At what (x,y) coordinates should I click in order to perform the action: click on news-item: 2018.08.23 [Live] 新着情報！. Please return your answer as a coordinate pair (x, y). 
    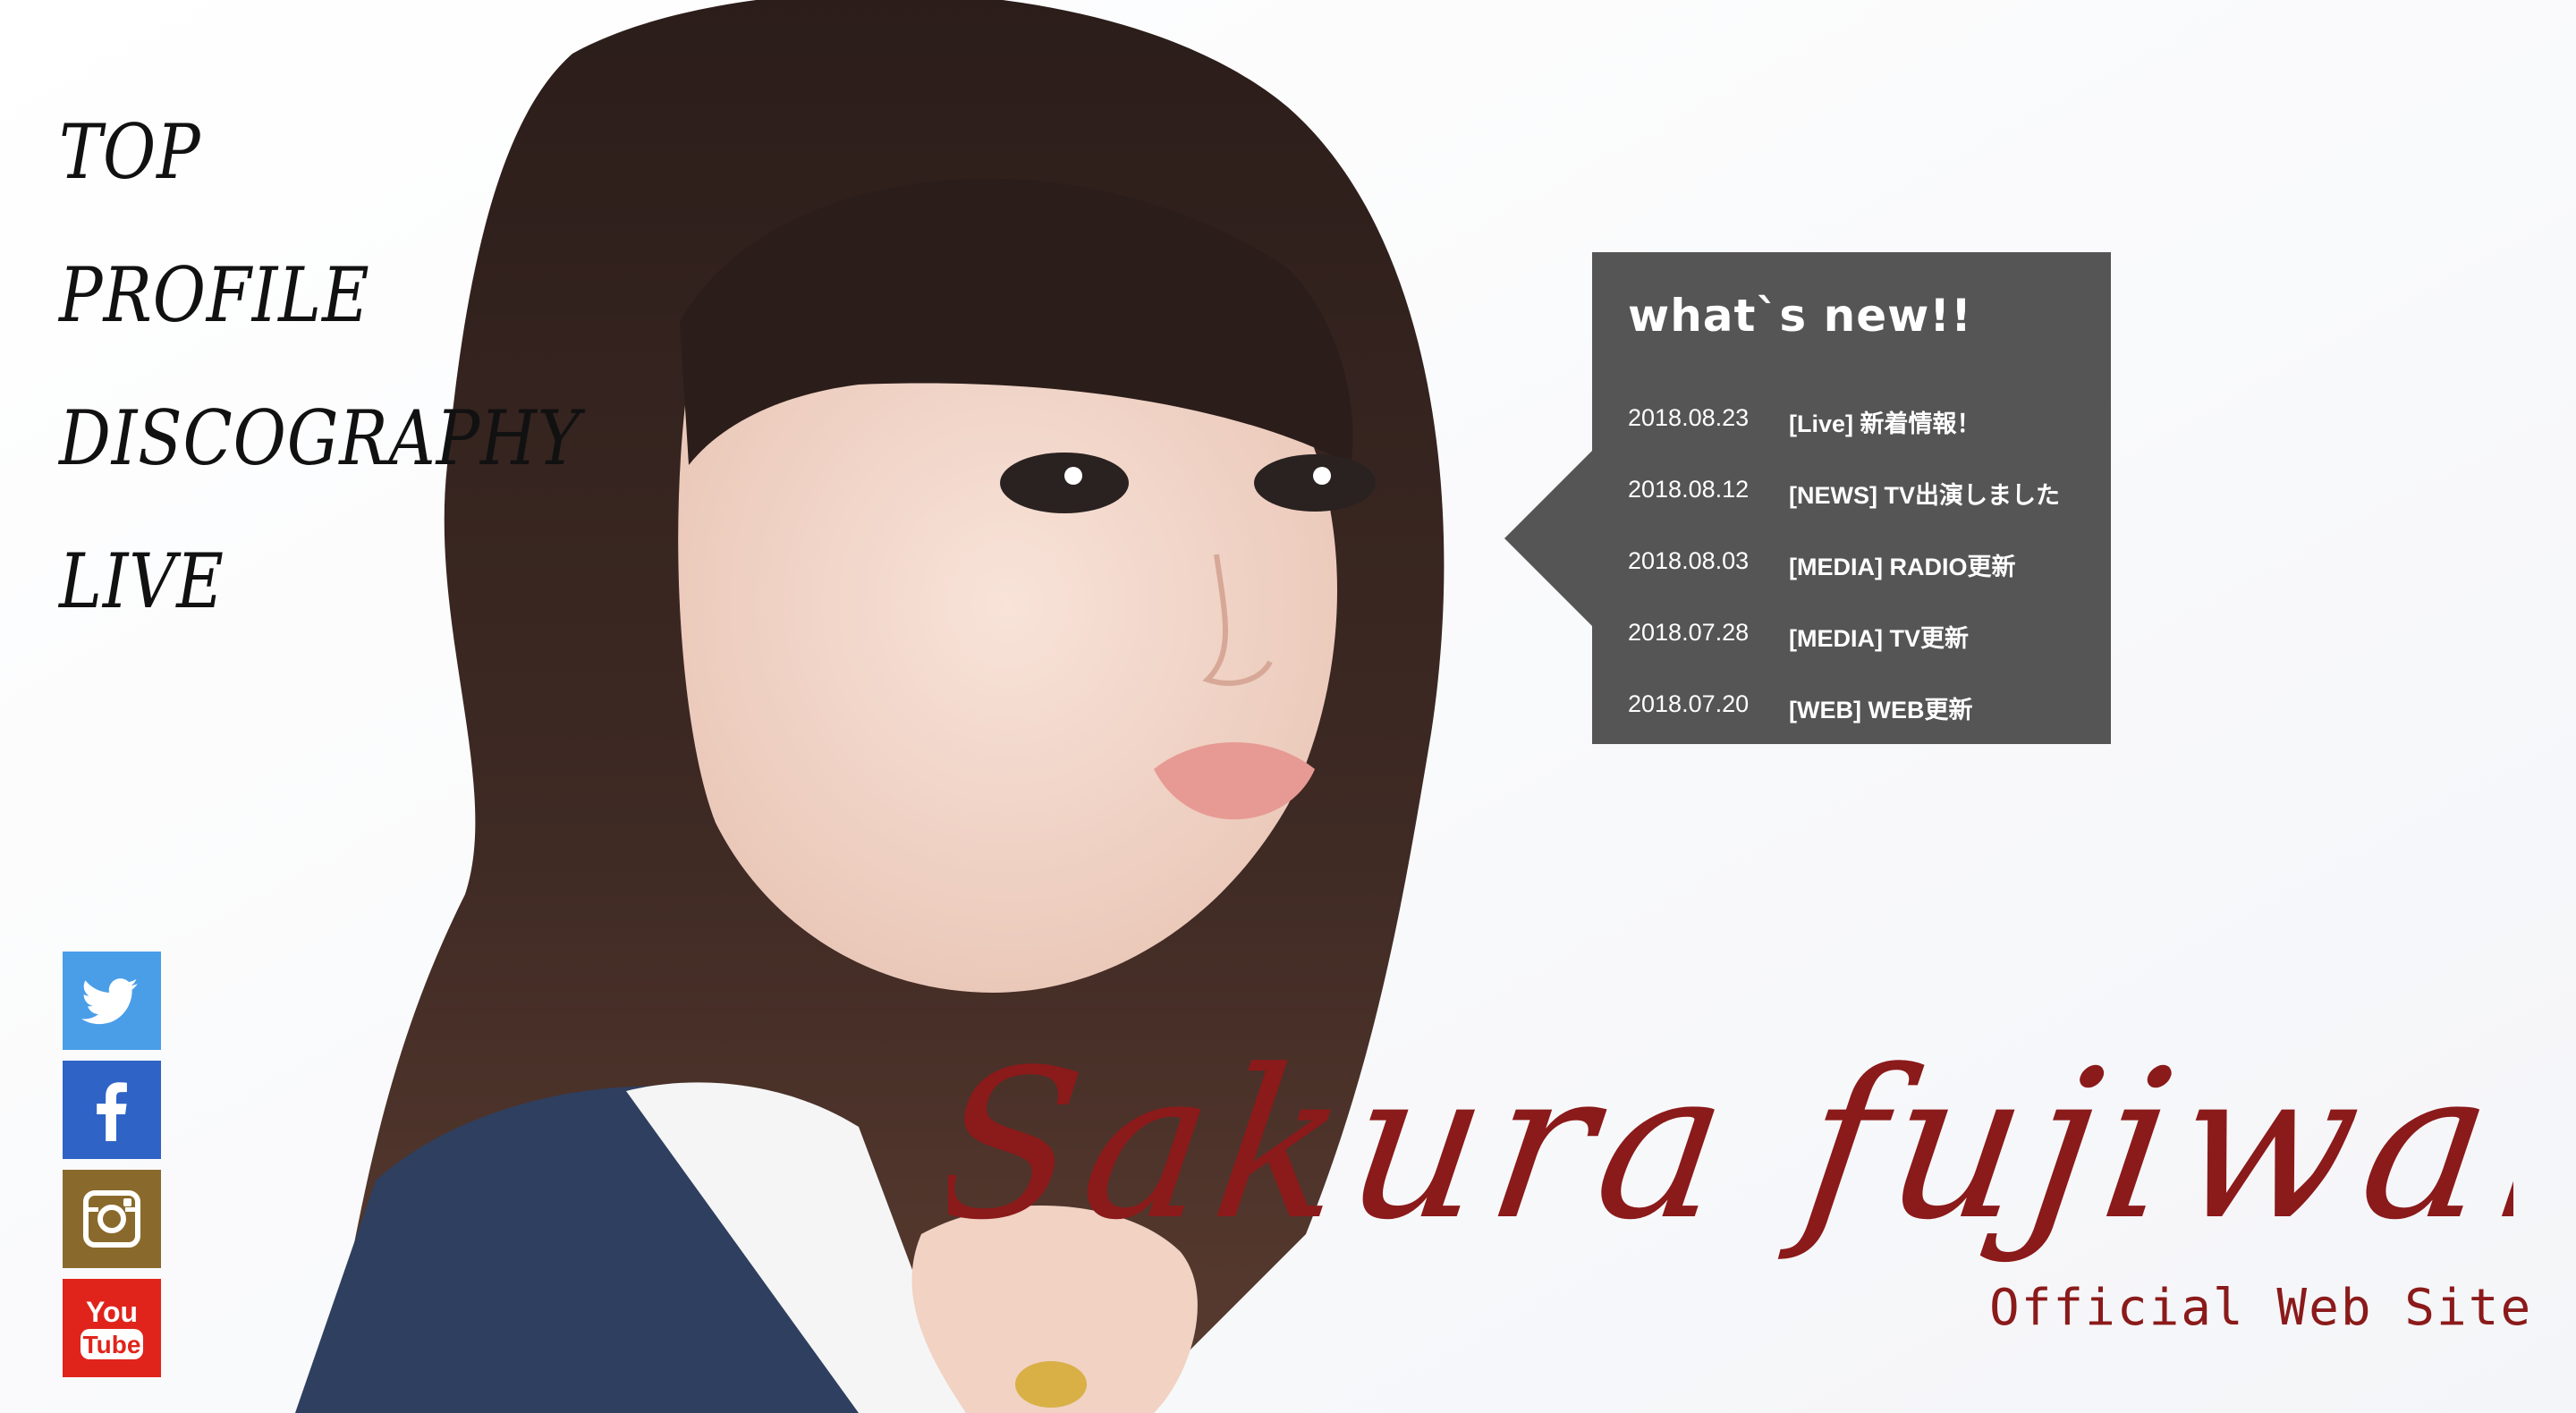
    Looking at the image, I should click on (1844, 440).